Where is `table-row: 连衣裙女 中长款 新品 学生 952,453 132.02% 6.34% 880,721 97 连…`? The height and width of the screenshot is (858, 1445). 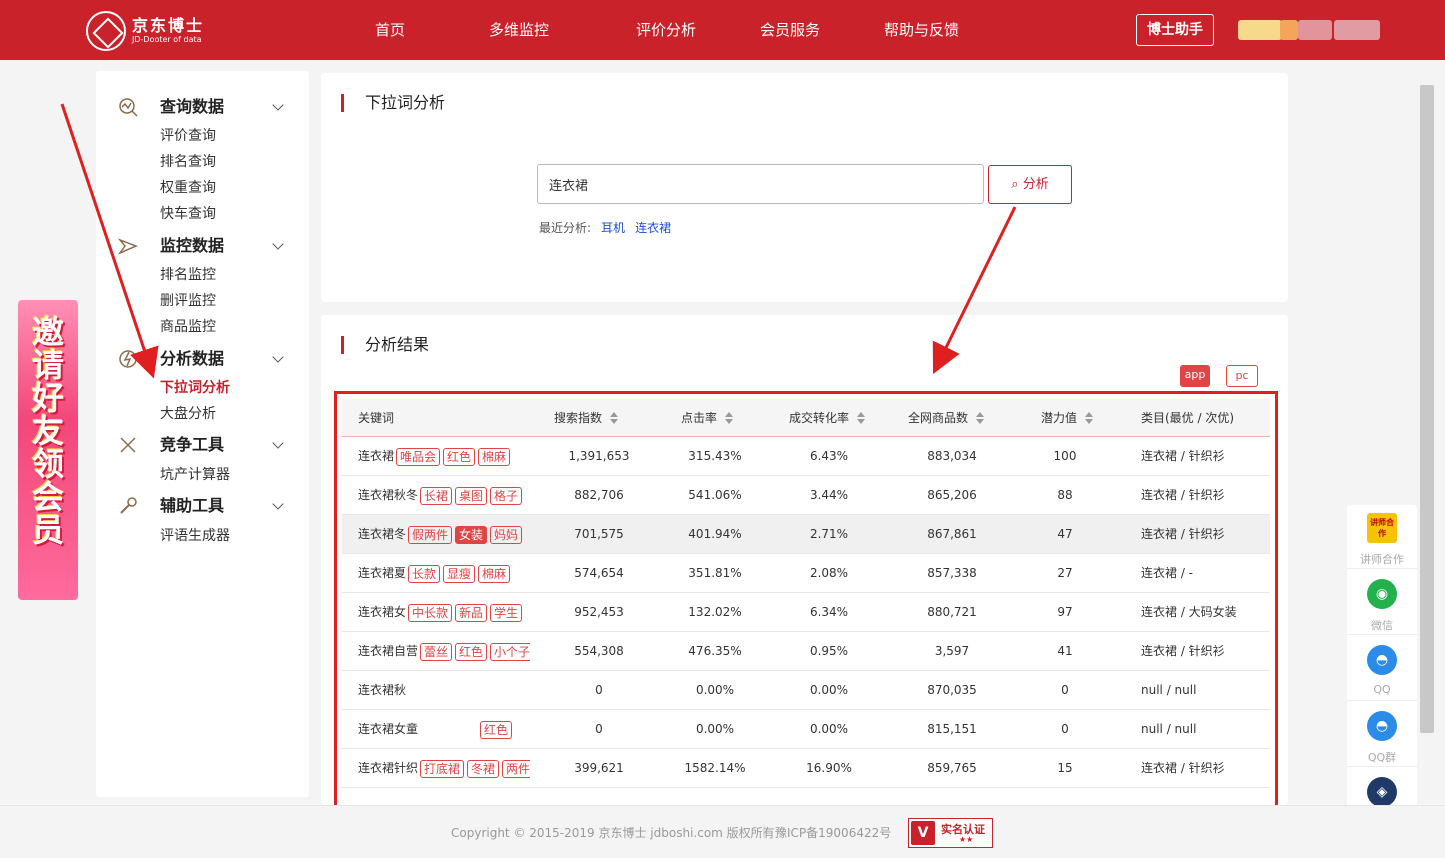
table-row: 连衣裙女 中长款 新品 学生 952,453 132.02% 6.34% 880,721 97 连… is located at coordinates (806, 612).